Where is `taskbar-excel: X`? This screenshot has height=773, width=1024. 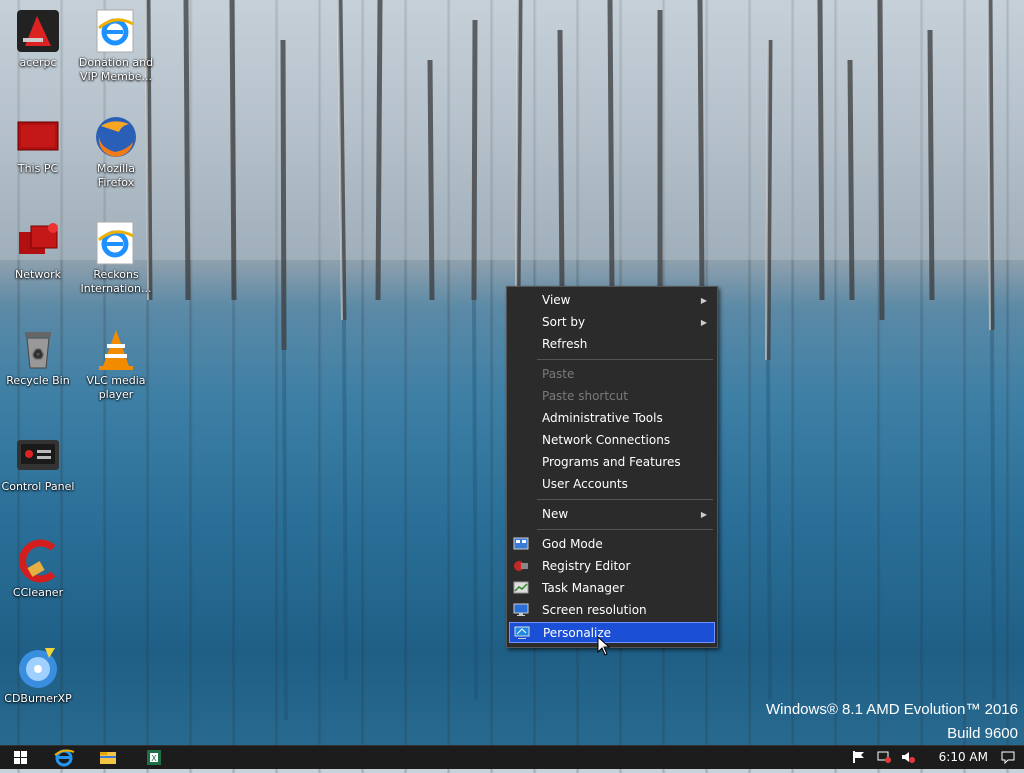
taskbar-excel: X is located at coordinates (154, 757).